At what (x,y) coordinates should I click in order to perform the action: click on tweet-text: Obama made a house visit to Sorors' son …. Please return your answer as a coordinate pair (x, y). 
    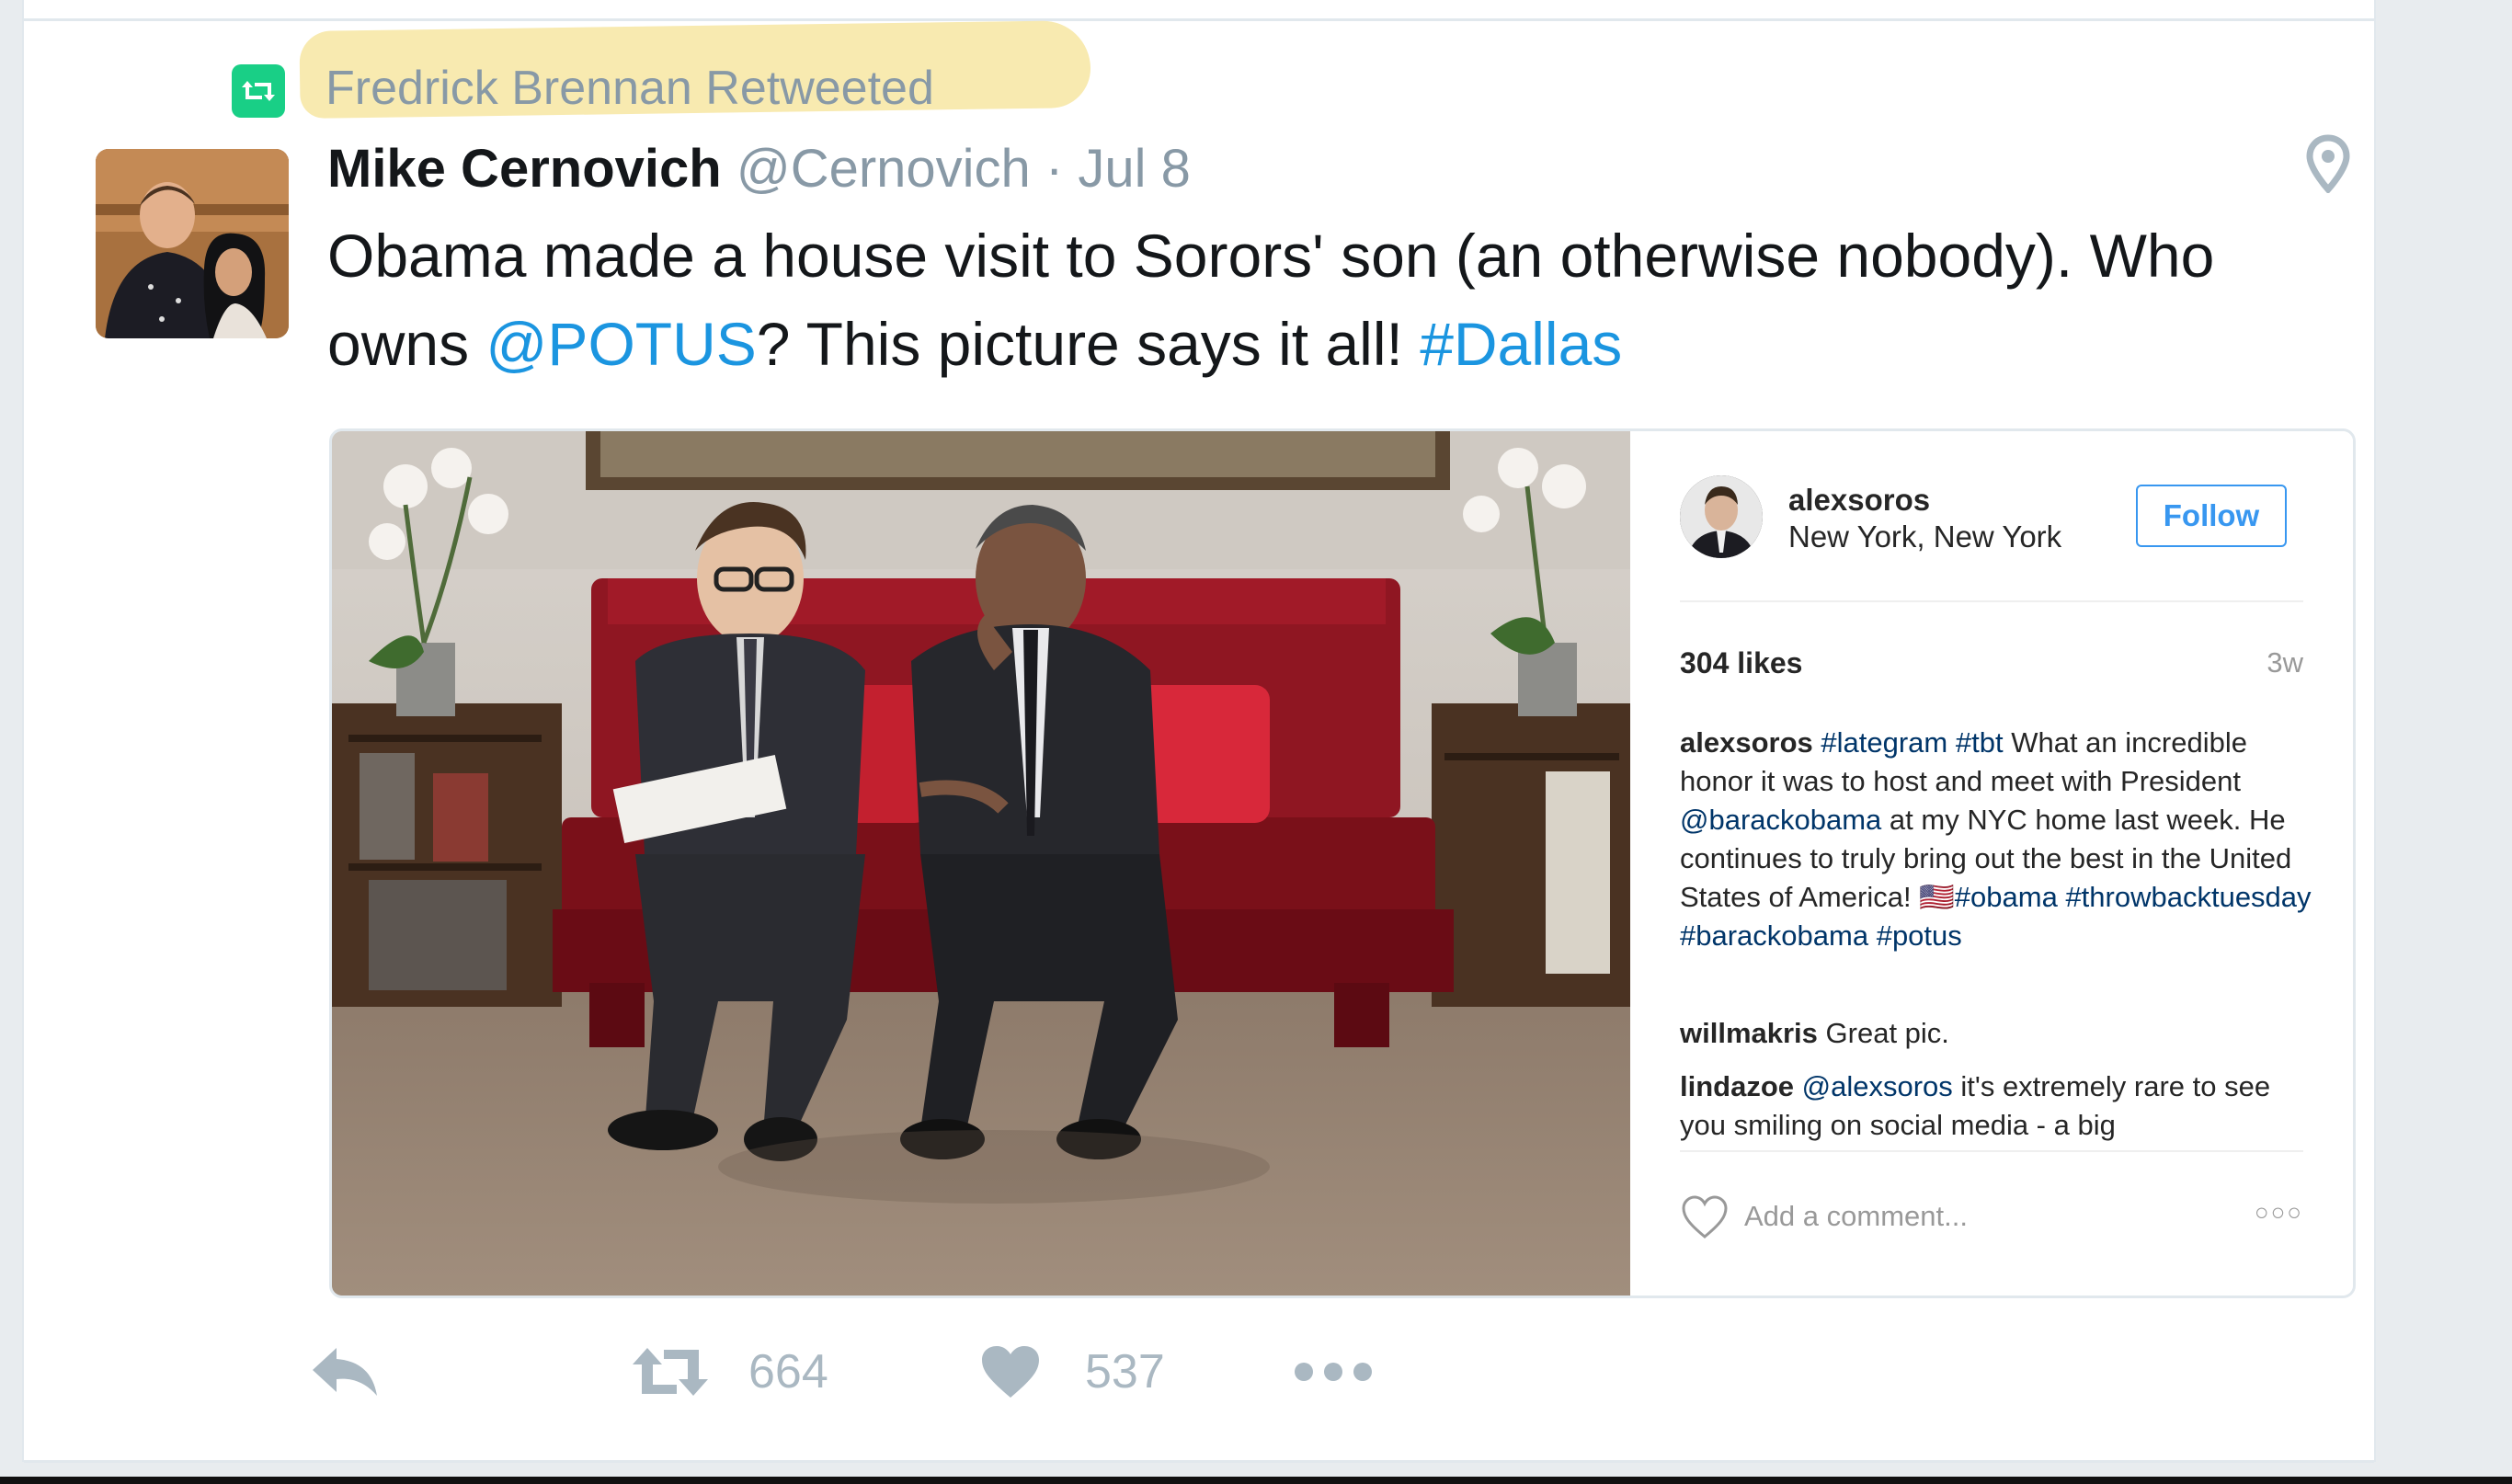
    Looking at the image, I should click on (1329, 299).